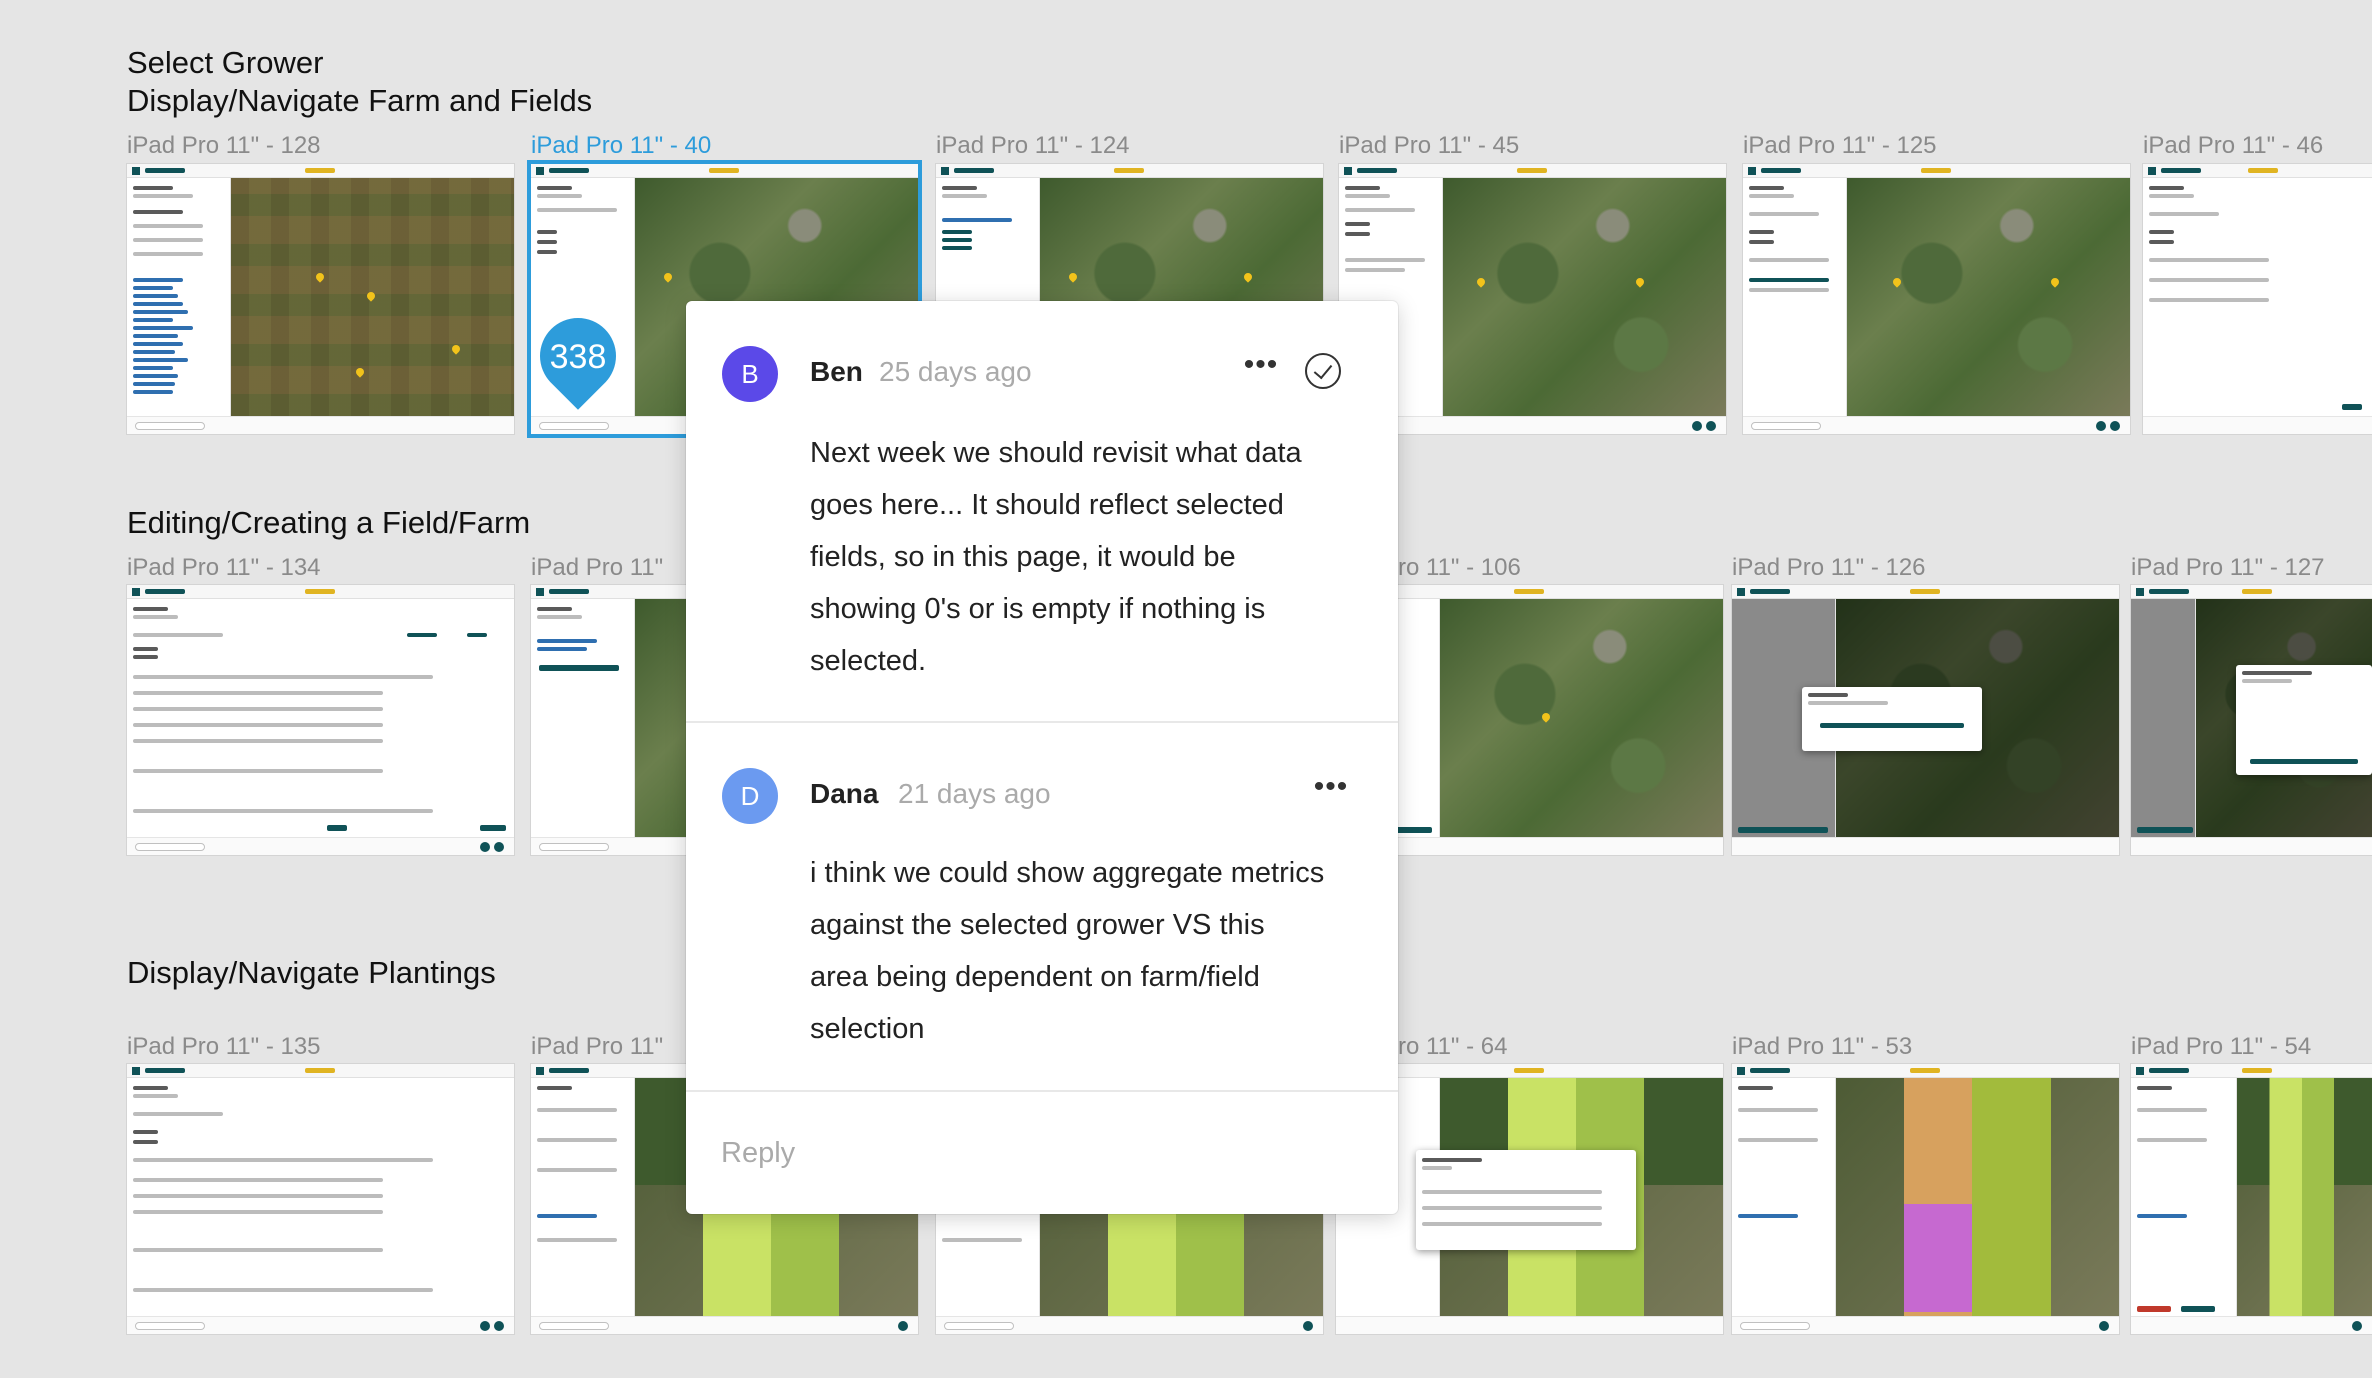  What do you see at coordinates (1452, 1047) in the screenshot?
I see `frame-label: ro 11" - 64` at bounding box center [1452, 1047].